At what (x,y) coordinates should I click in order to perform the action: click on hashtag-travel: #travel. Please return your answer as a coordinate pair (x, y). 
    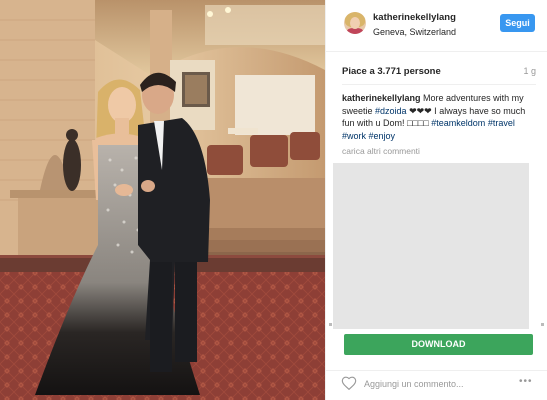
    Looking at the image, I should click on (501, 123).